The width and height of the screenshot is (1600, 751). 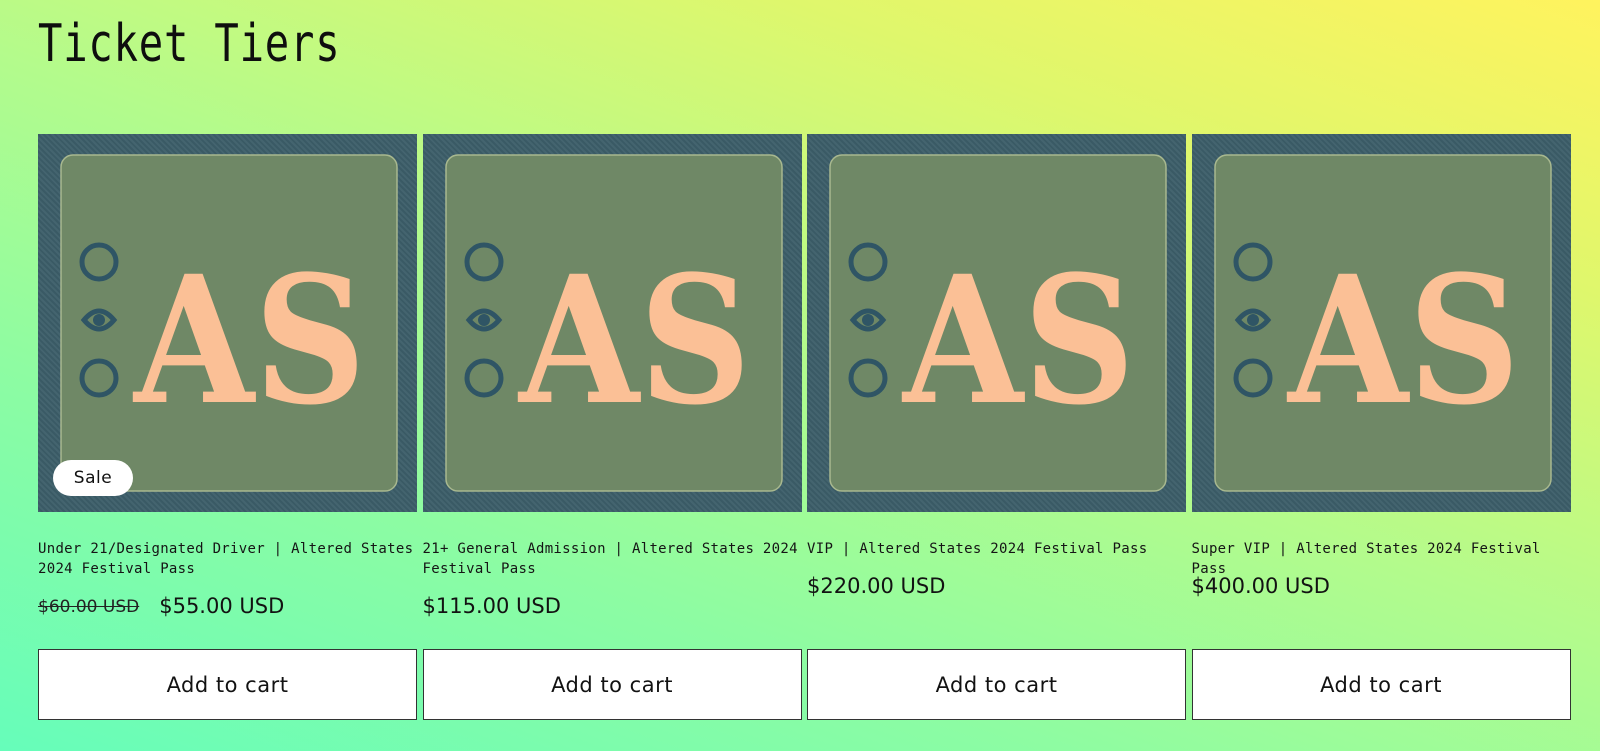 What do you see at coordinates (222, 606) in the screenshot?
I see `sale-price: $55.00 USD` at bounding box center [222, 606].